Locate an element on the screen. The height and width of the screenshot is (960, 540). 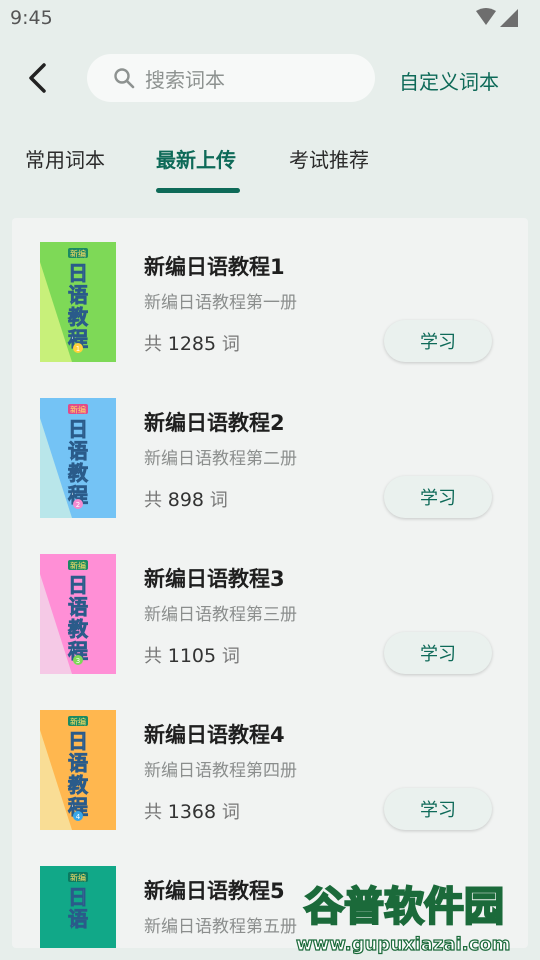
back-button is located at coordinates (38, 78).